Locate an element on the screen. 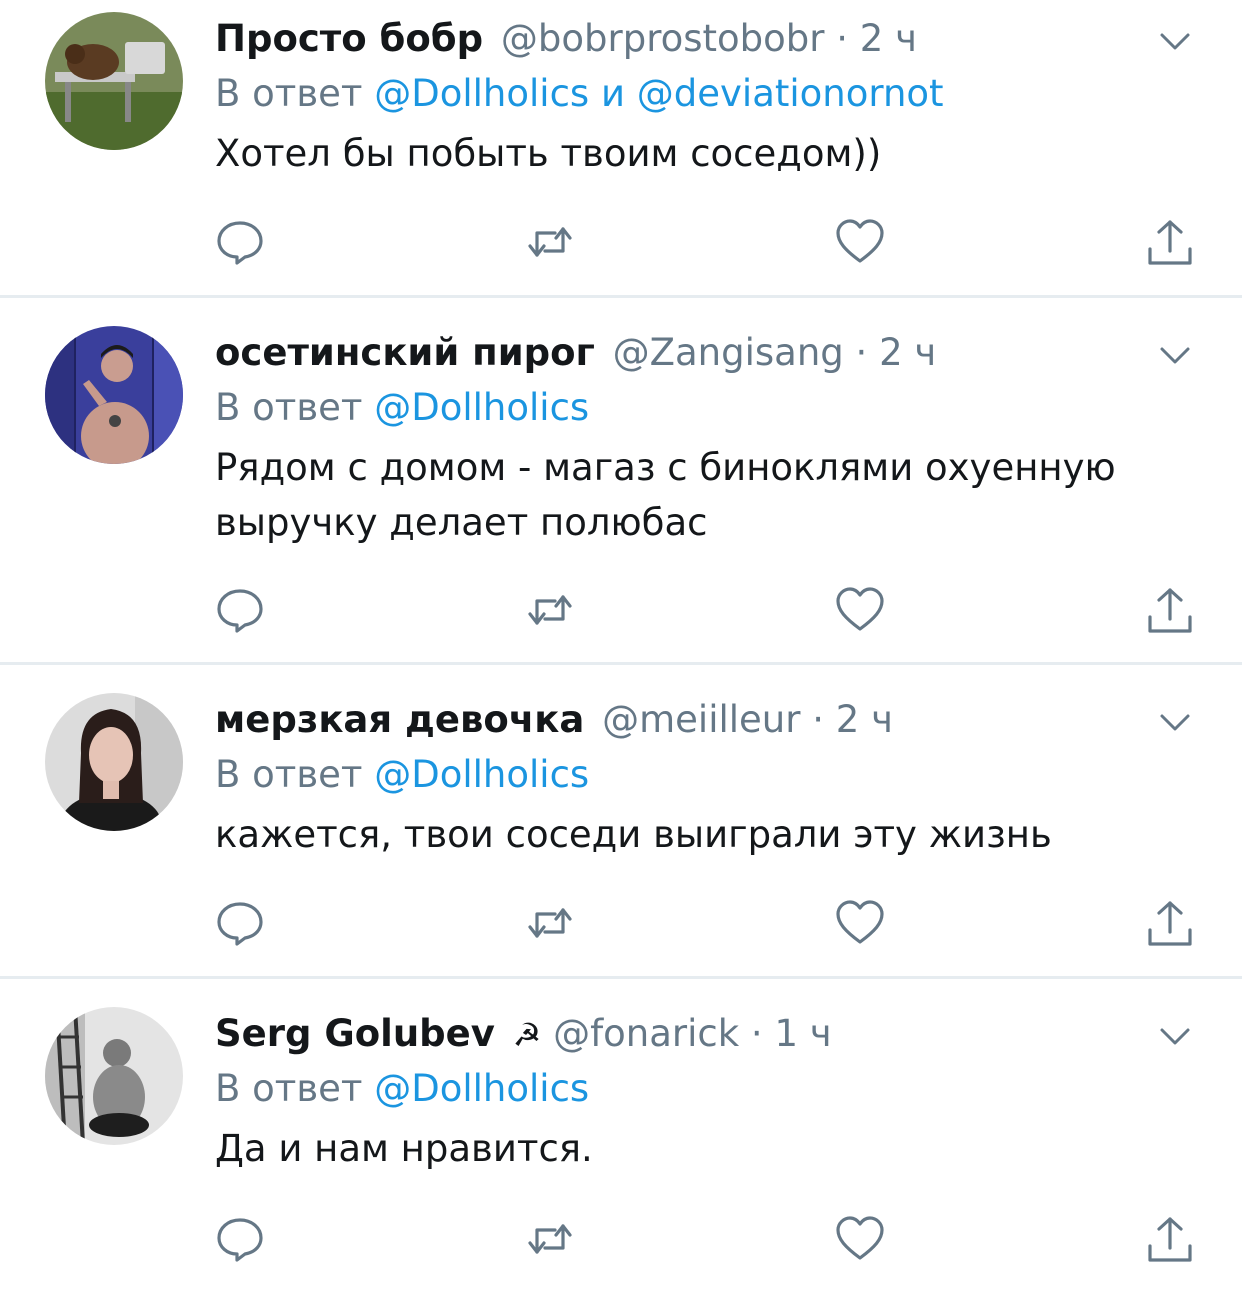 This screenshot has height=1290, width=1242. display-name: осетинский пирог is located at coordinates (405, 352).